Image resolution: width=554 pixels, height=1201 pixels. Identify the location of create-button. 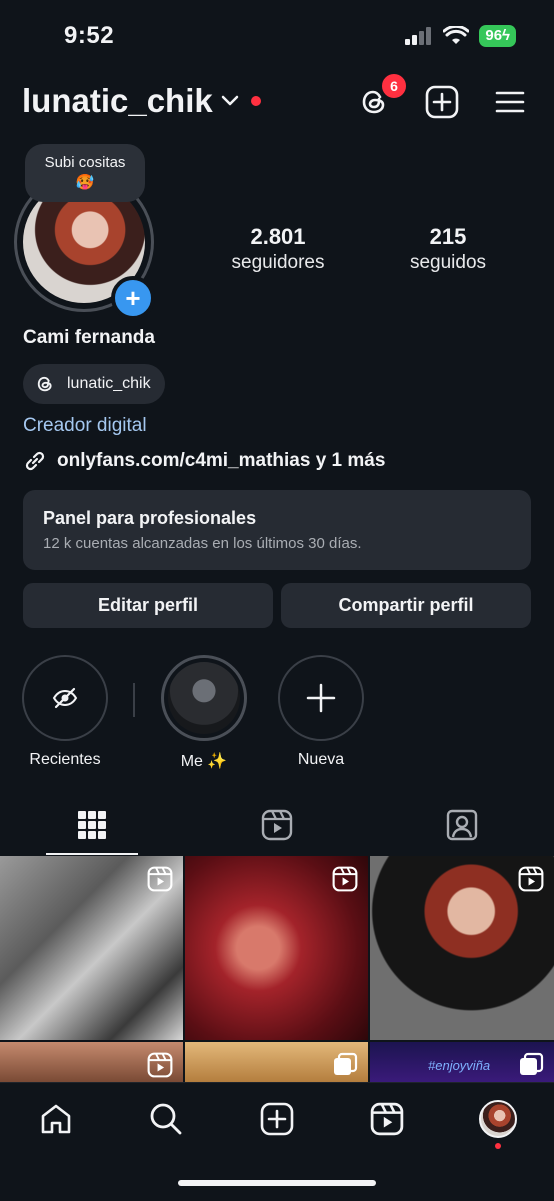
(442, 102).